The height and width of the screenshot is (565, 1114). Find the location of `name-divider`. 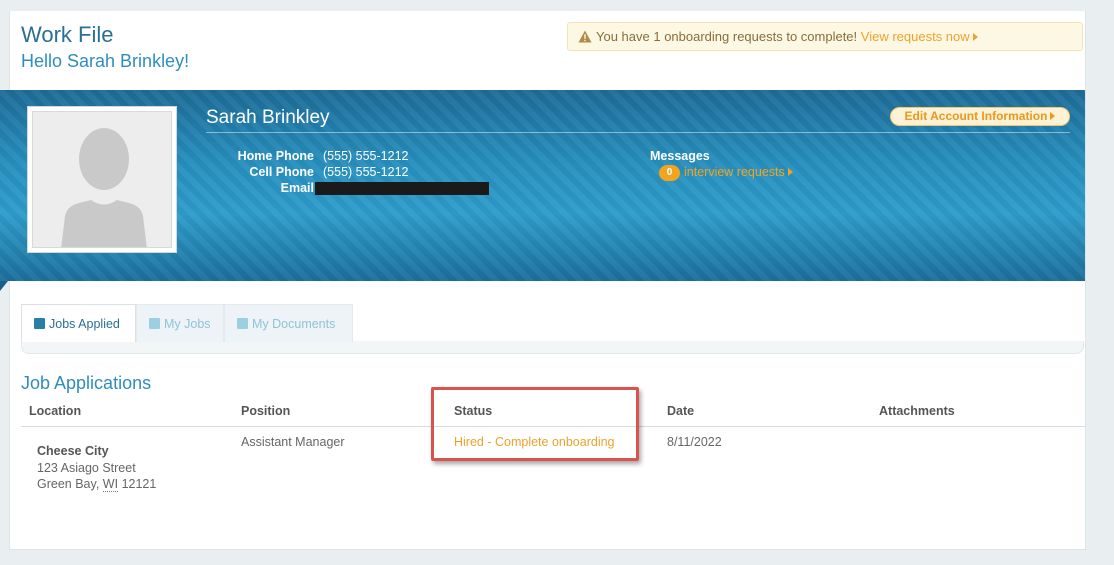

name-divider is located at coordinates (638, 132).